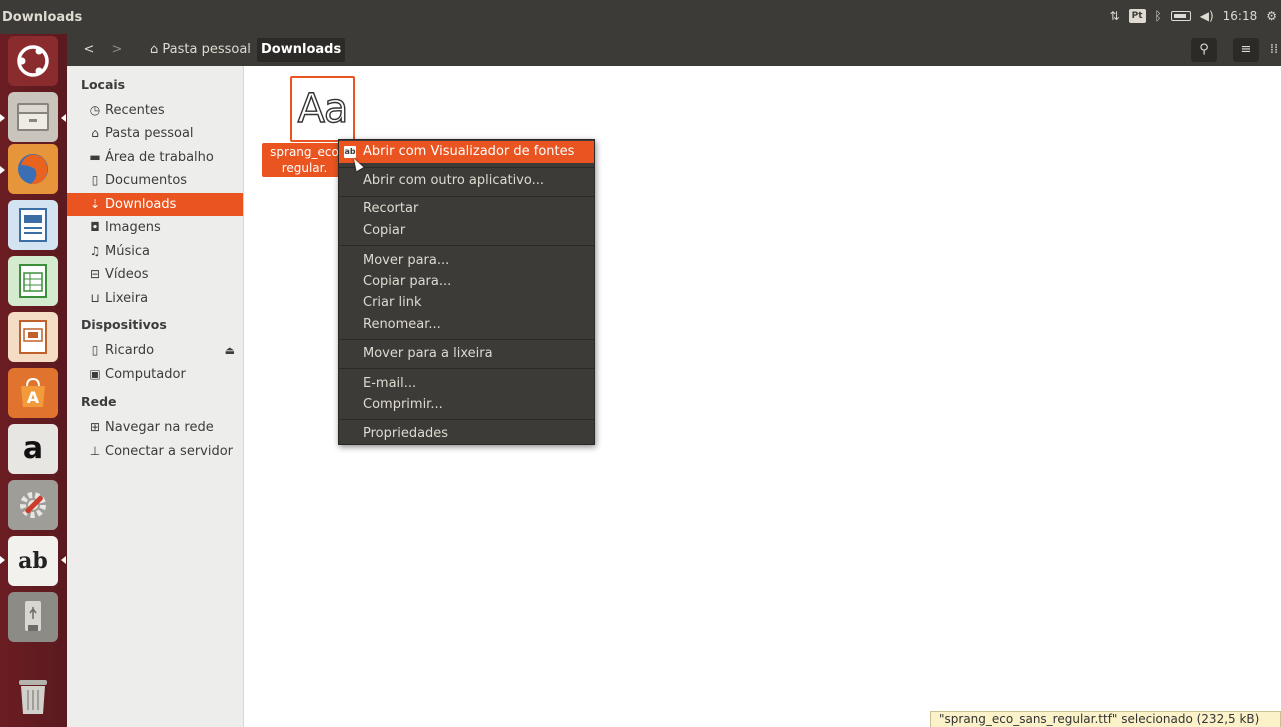 Image resolution: width=1281 pixels, height=727 pixels. Describe the element at coordinates (89, 50) in the screenshot. I see `back-button: <` at that location.